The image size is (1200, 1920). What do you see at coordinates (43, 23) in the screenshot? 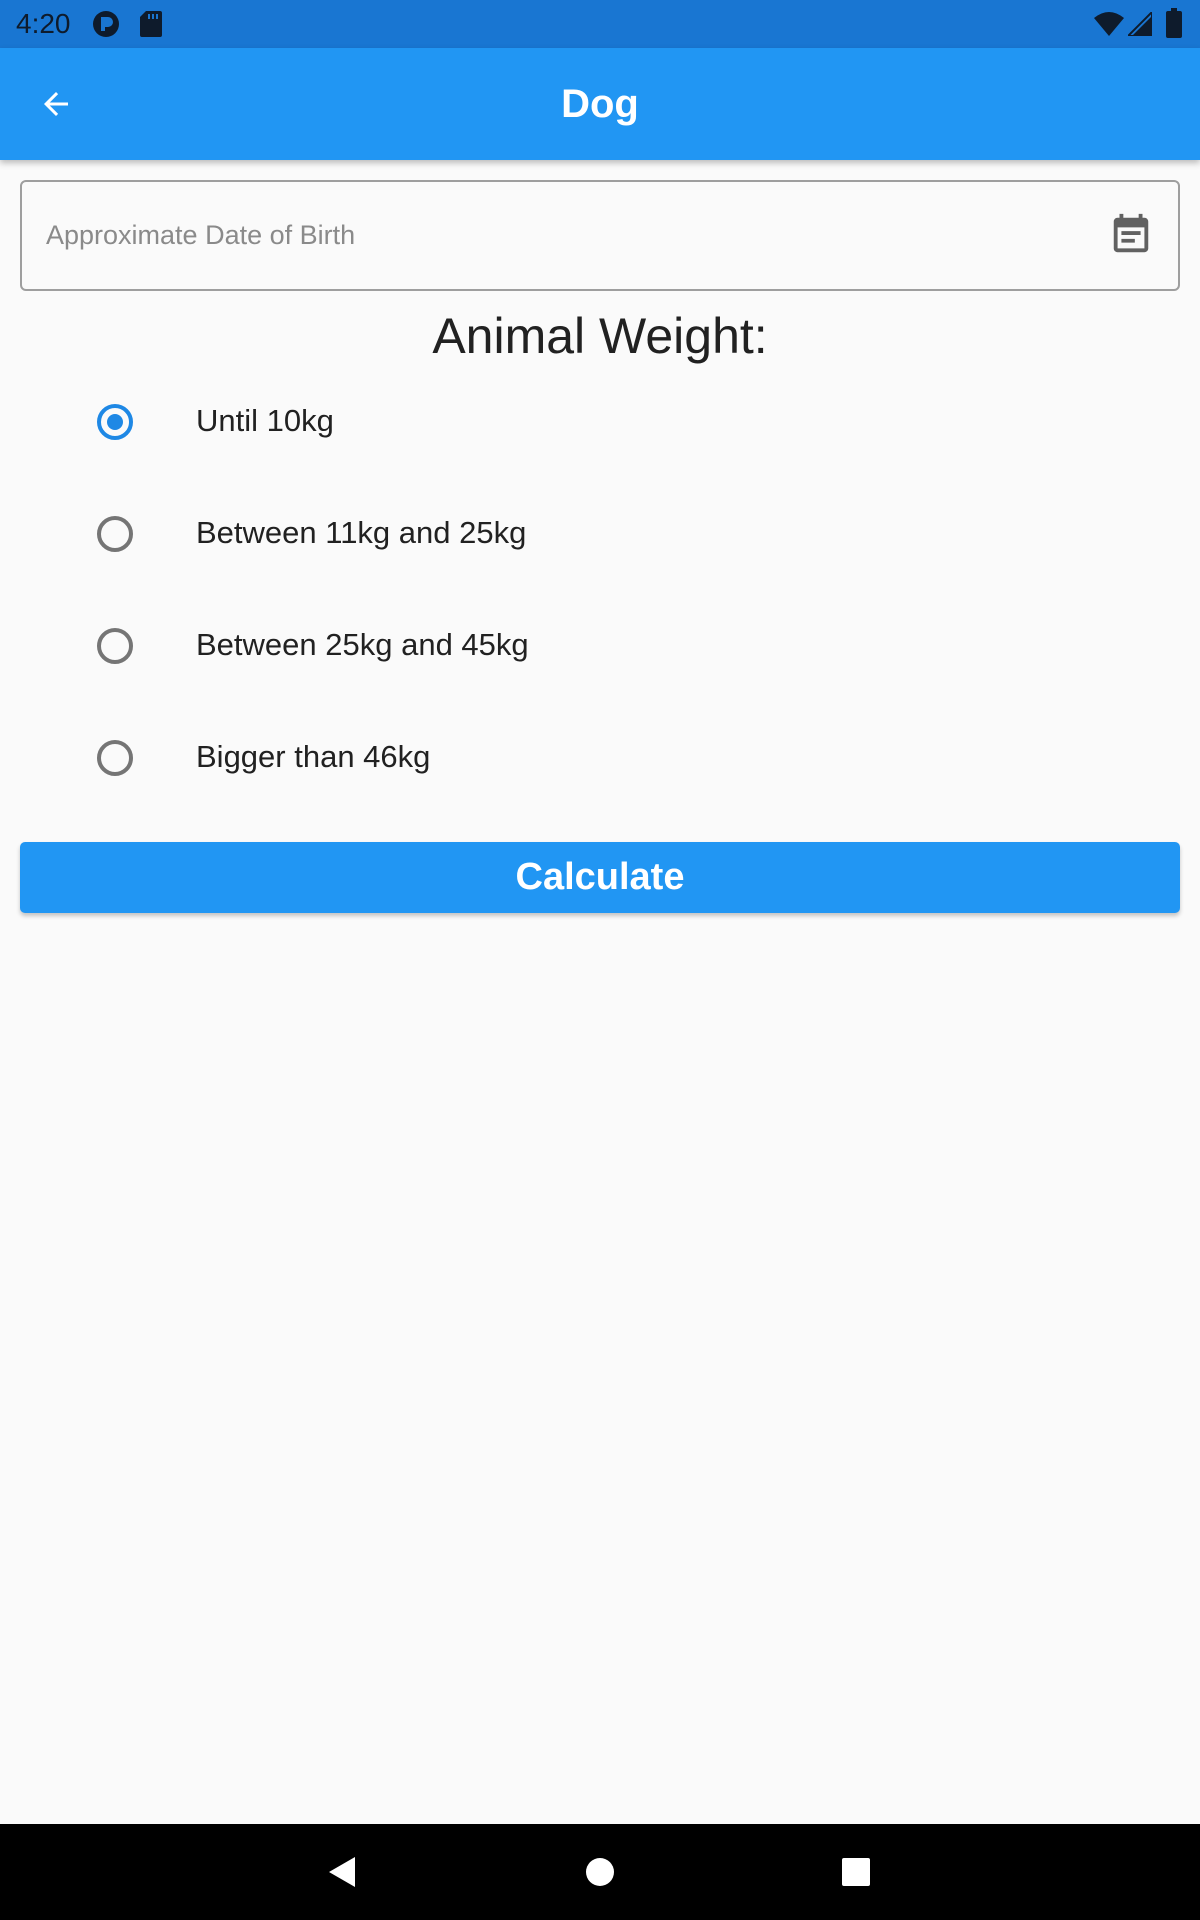
I see `status-time: 4:20` at bounding box center [43, 23].